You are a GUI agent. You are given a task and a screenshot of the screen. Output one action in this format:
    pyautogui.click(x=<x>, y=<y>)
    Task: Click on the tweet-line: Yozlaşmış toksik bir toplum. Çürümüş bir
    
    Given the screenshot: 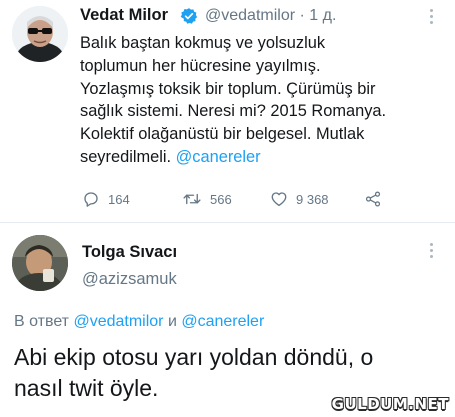 What is the action you would take?
    pyautogui.click(x=228, y=88)
    